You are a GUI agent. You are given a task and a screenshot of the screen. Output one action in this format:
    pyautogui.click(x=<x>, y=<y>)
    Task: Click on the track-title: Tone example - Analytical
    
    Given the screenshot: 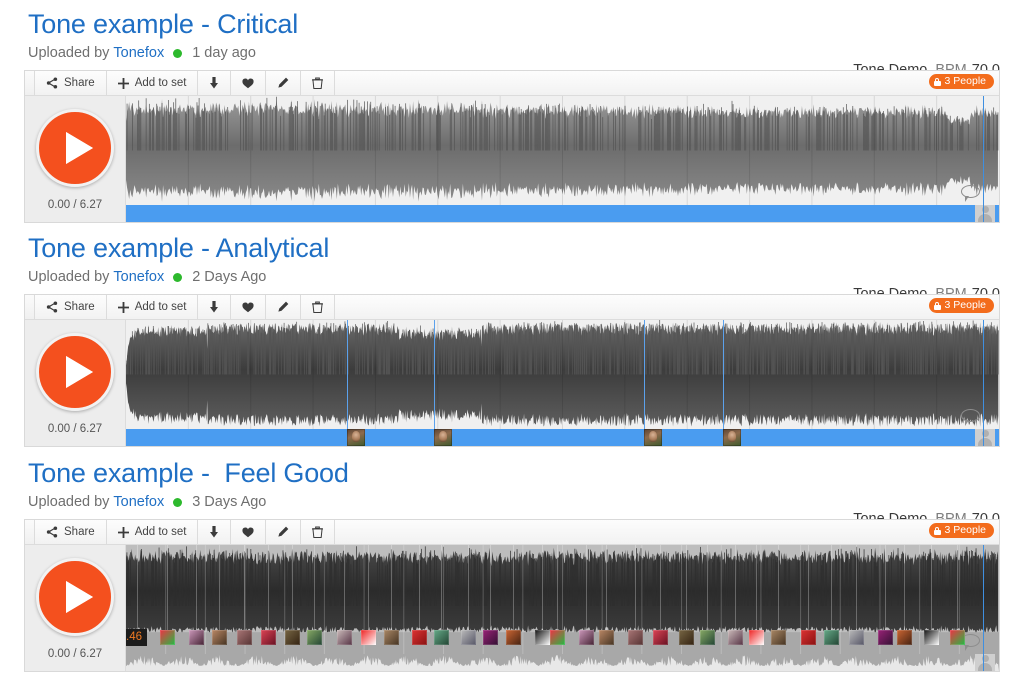 What is the action you would take?
    pyautogui.click(x=514, y=248)
    